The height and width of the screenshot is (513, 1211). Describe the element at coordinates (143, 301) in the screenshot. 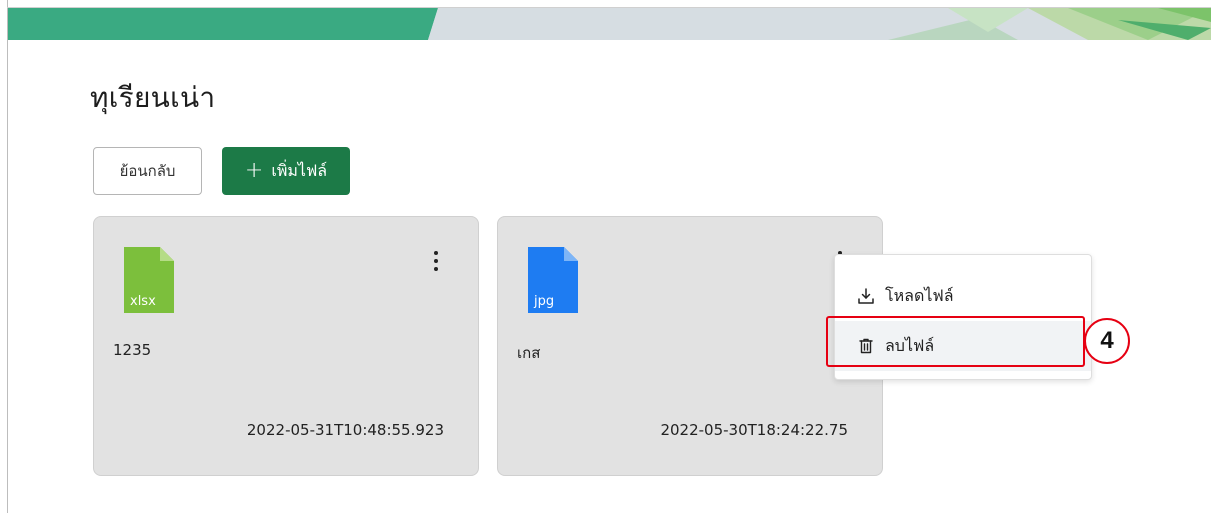

I see `file-extension-label: xlsx` at that location.